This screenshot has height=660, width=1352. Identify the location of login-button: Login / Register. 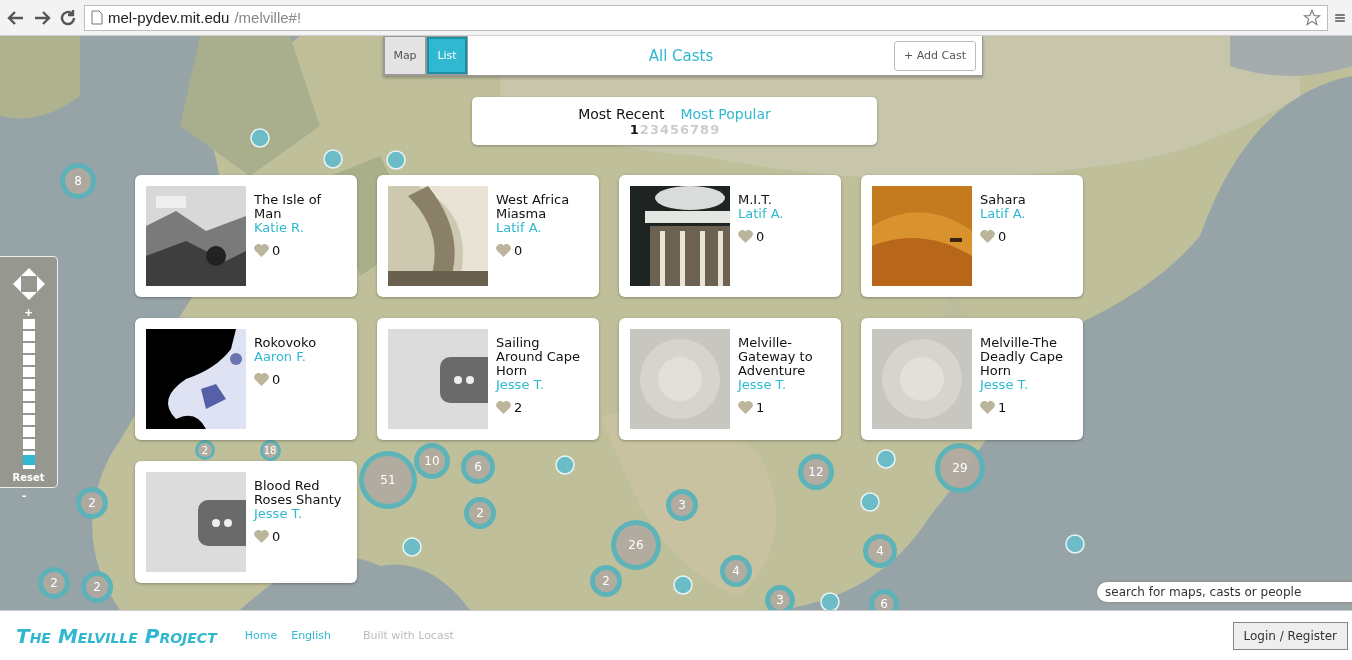
(1290, 635).